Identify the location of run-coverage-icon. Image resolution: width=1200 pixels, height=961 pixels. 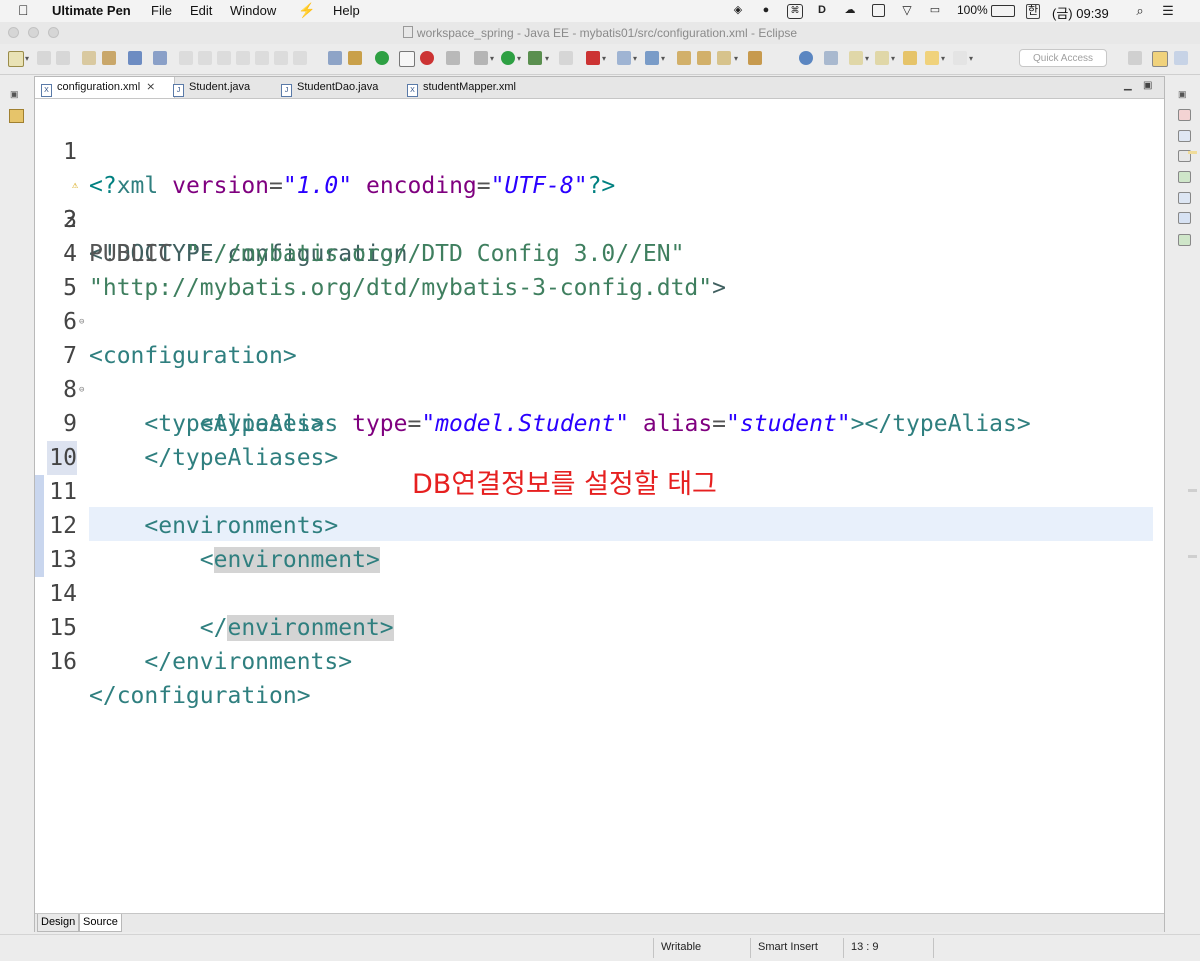
(535, 58).